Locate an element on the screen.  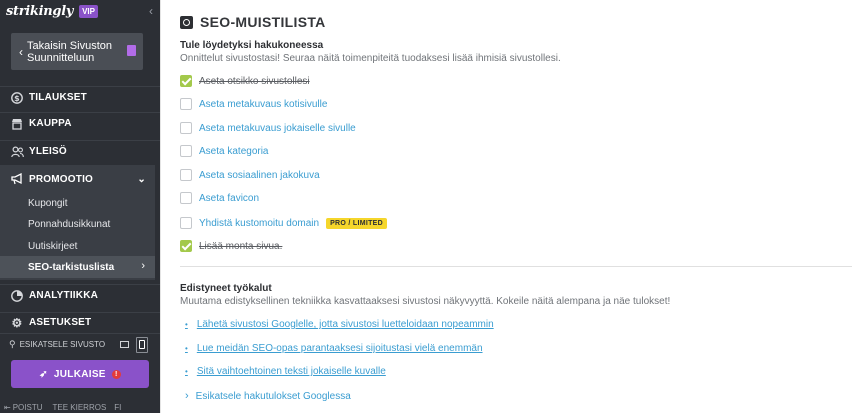
nav-label-analytics: ANALYTIIKKA is located at coordinates (64, 295).